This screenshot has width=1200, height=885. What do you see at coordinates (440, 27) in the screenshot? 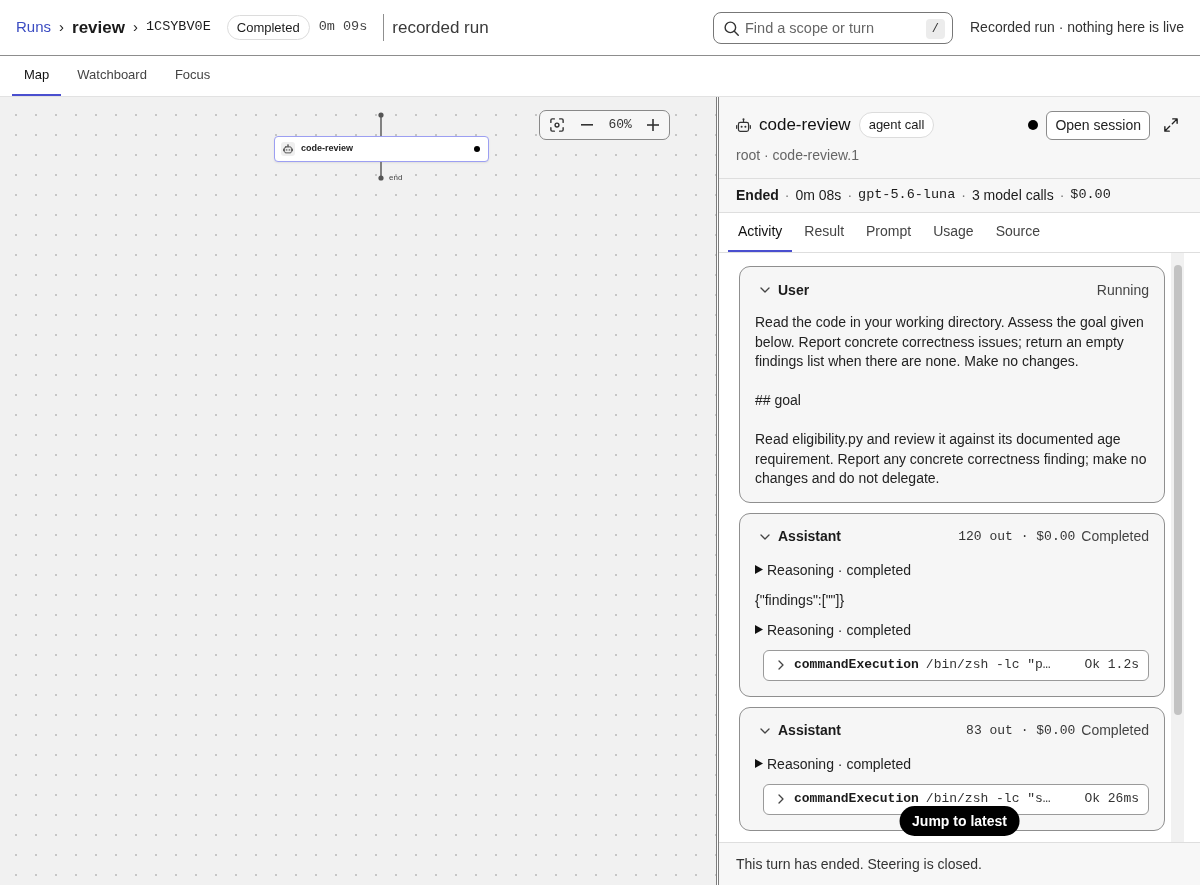
I see `run-subtitle: recorded run` at bounding box center [440, 27].